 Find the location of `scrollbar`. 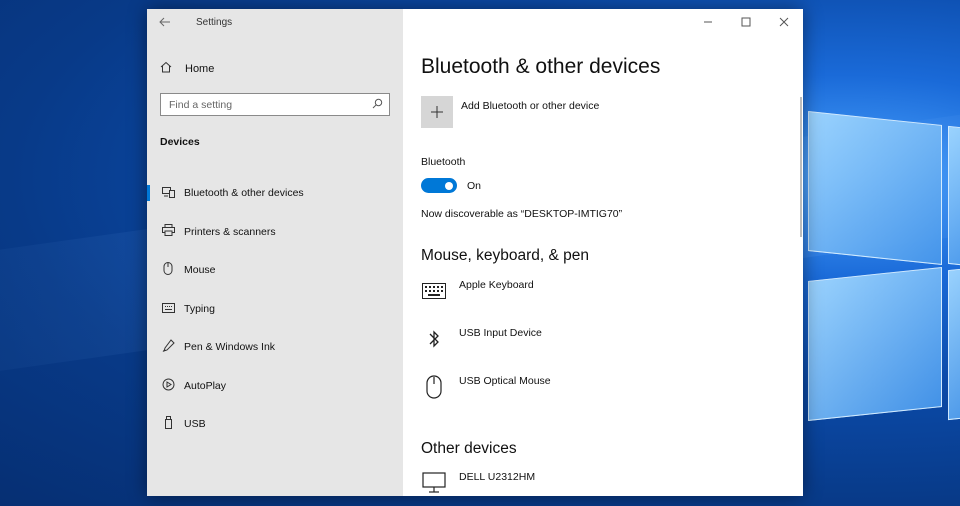

scrollbar is located at coordinates (801, 167).